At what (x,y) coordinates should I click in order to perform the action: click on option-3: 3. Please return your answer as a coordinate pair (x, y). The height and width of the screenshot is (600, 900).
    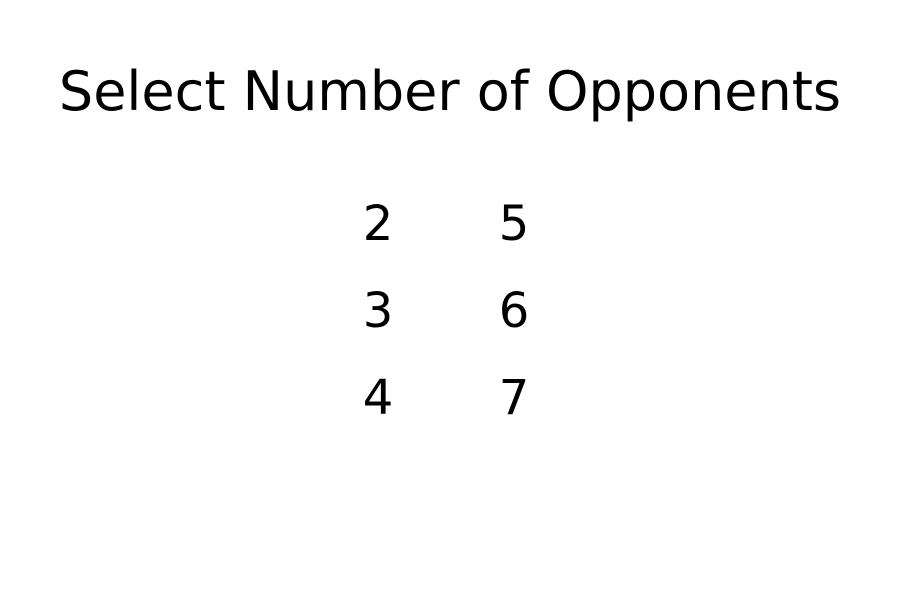
    Looking at the image, I should click on (378, 311).